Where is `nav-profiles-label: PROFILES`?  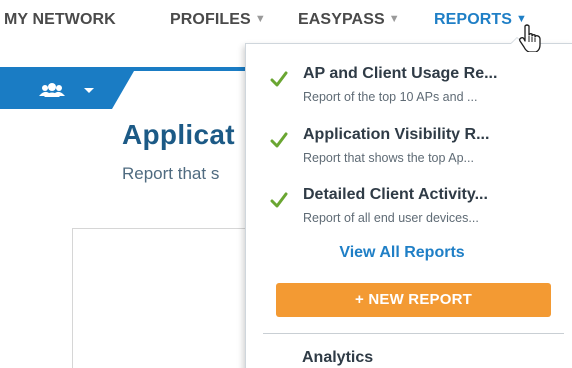 nav-profiles-label: PROFILES is located at coordinates (210, 19).